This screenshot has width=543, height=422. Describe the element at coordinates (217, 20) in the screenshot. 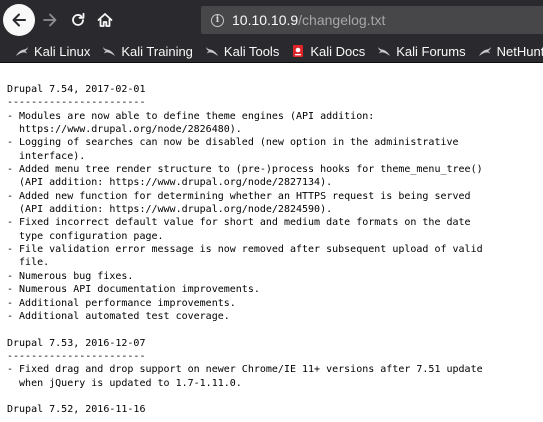

I see `info-icon: i` at that location.